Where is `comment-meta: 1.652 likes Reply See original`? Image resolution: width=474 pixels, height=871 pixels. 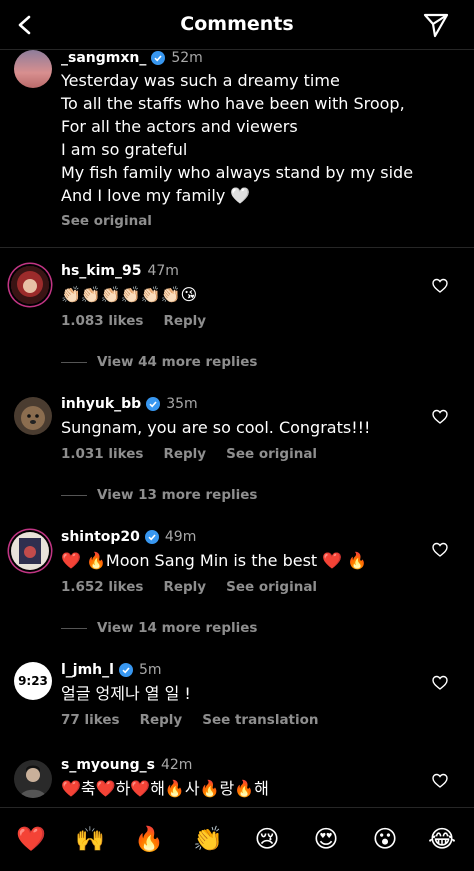
comment-meta: 1.652 likes Reply See original is located at coordinates (199, 587).